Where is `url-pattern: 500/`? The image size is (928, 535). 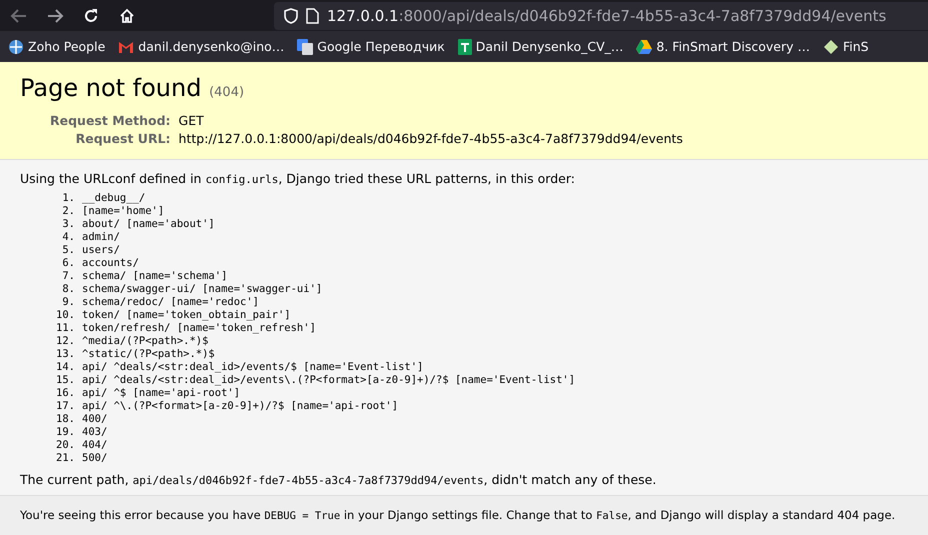
url-pattern: 500/ is located at coordinates (95, 458).